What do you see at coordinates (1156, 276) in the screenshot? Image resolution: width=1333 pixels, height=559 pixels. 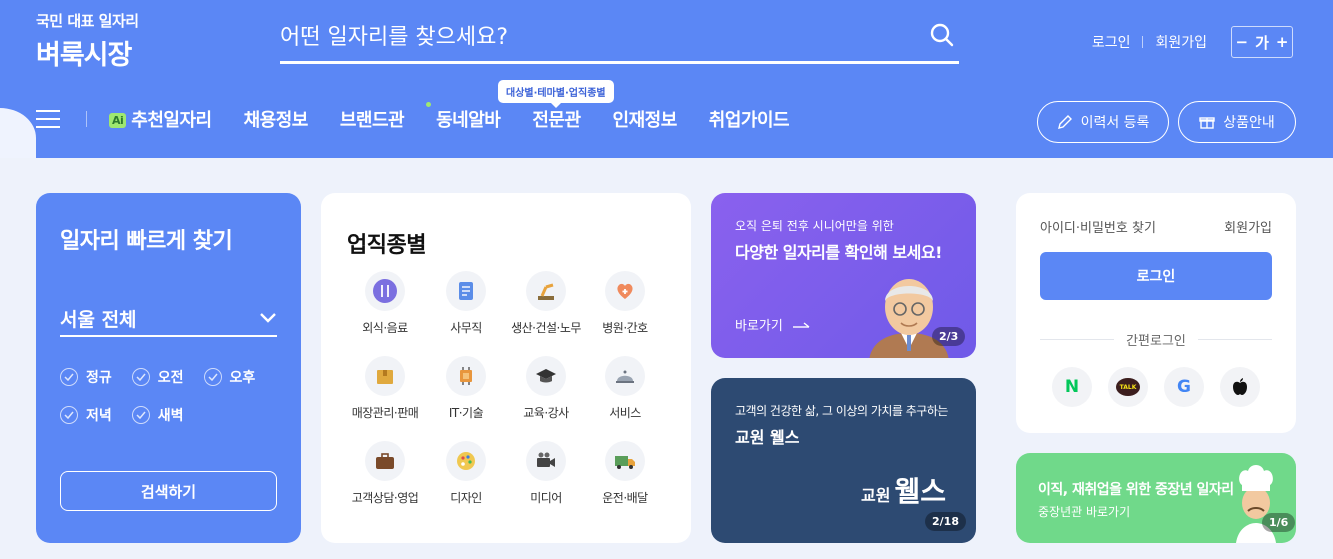 I see `login-button: 로그인` at bounding box center [1156, 276].